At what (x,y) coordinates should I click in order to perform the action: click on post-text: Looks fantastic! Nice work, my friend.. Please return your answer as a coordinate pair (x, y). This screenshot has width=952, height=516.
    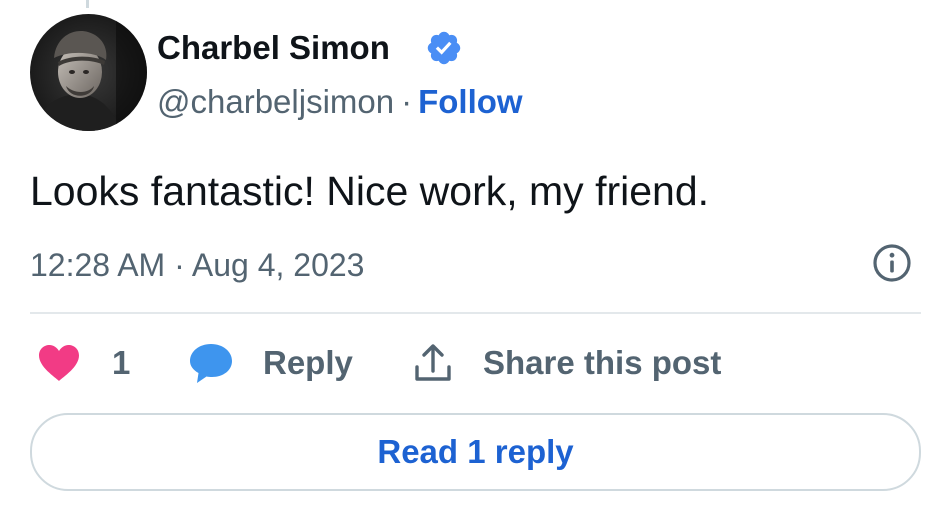
    Looking at the image, I should click on (370, 191).